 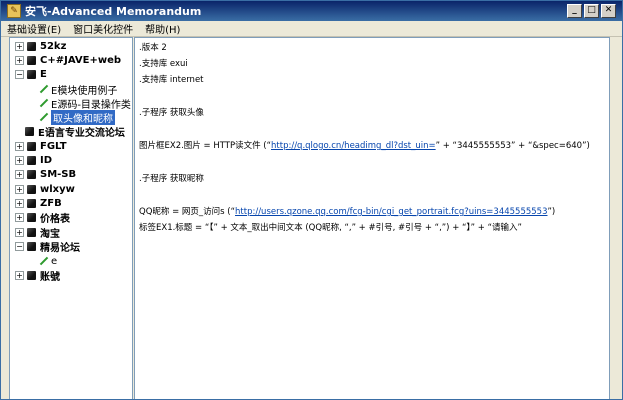 I want to click on code-text: ” + “3445555553” + “&spec=640”), so click(x=512, y=146).